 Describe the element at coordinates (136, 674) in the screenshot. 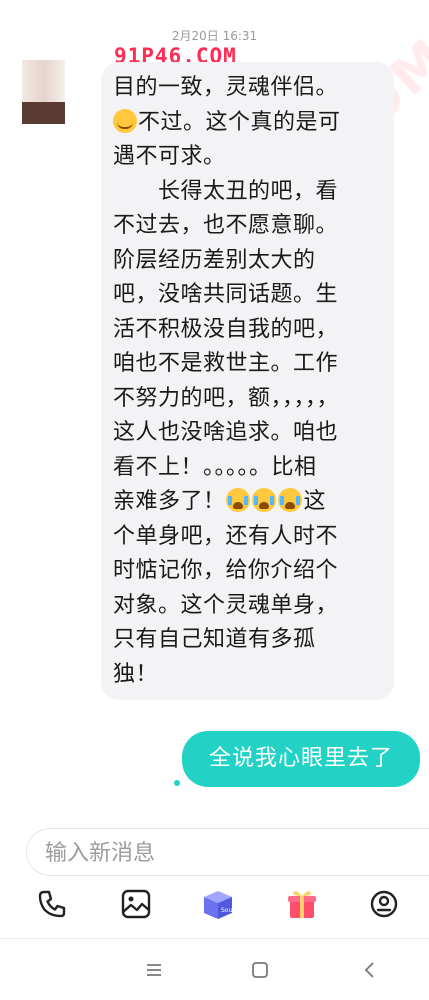

I see `message-line: 独！` at that location.